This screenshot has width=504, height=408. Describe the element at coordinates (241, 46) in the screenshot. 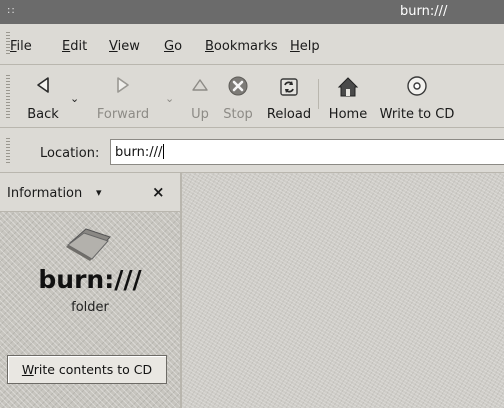

I see `menu-bookmarks: Bookmarks` at that location.